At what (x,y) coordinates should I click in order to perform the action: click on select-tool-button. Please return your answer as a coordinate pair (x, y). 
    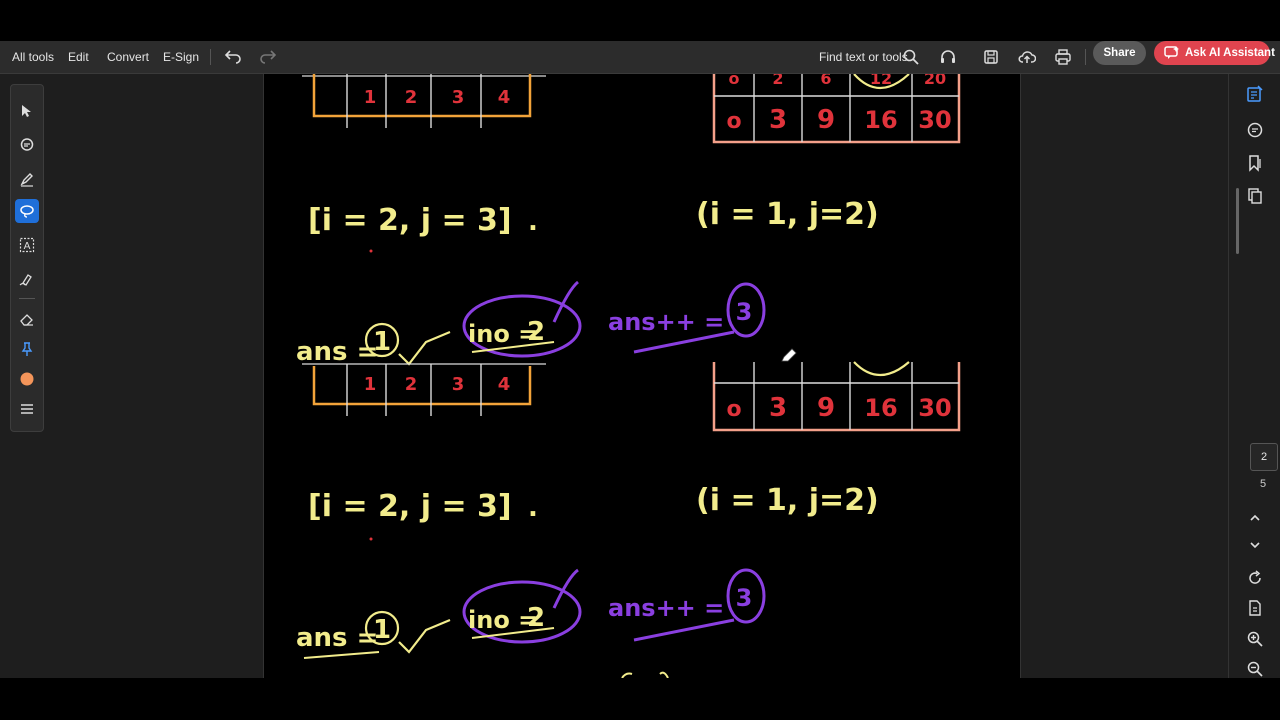
    Looking at the image, I should click on (27, 111).